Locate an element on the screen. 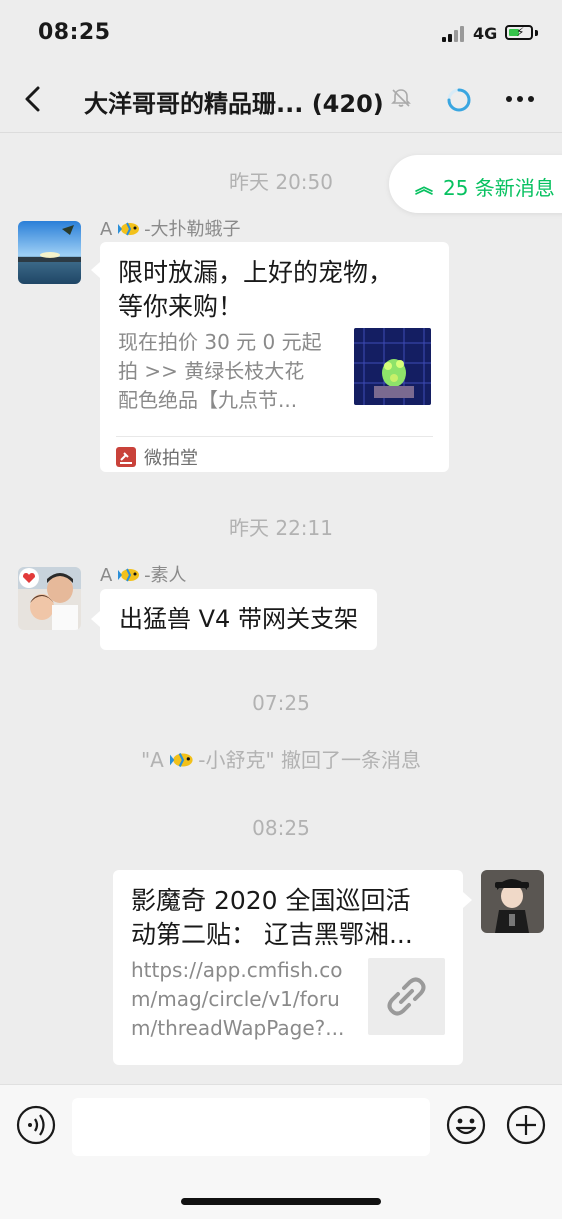  message-input is located at coordinates (251, 1127).